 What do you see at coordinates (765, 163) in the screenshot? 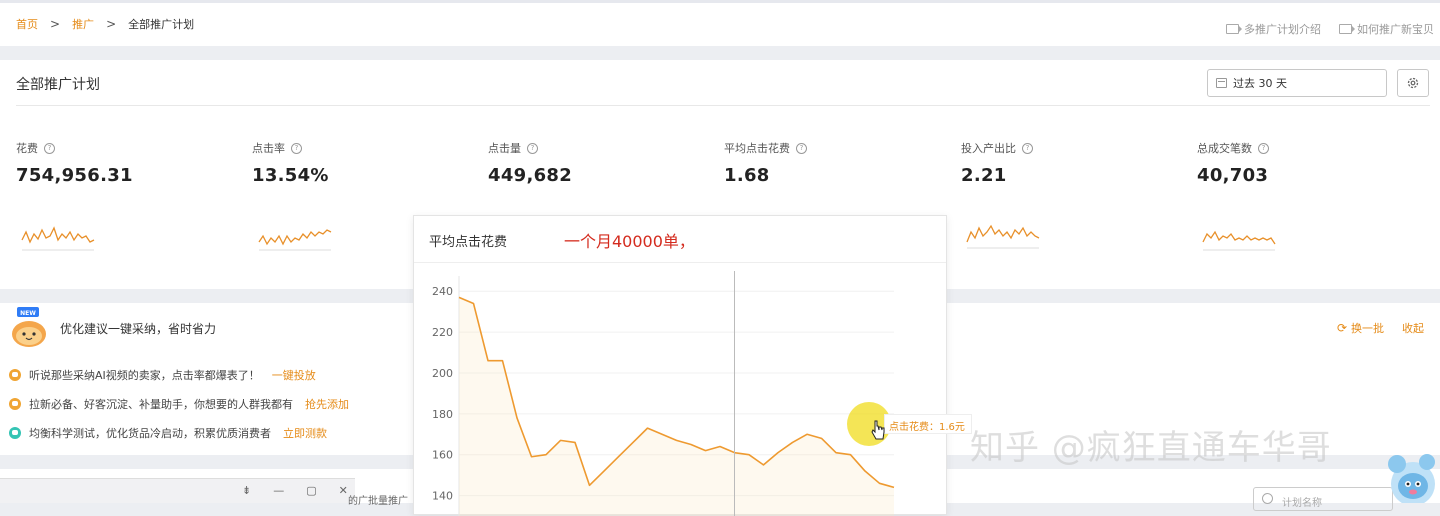
I see `metric-avg-cpc: 平均点击花费? 1.68` at bounding box center [765, 163].